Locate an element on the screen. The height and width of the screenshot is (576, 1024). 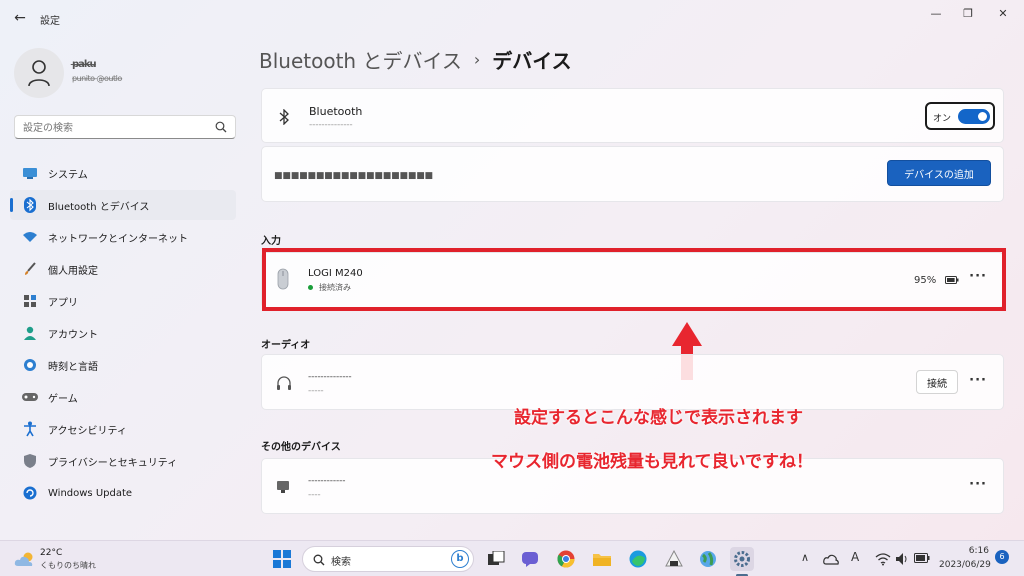
annotation-highlight-box is located at coordinates (634, 279).